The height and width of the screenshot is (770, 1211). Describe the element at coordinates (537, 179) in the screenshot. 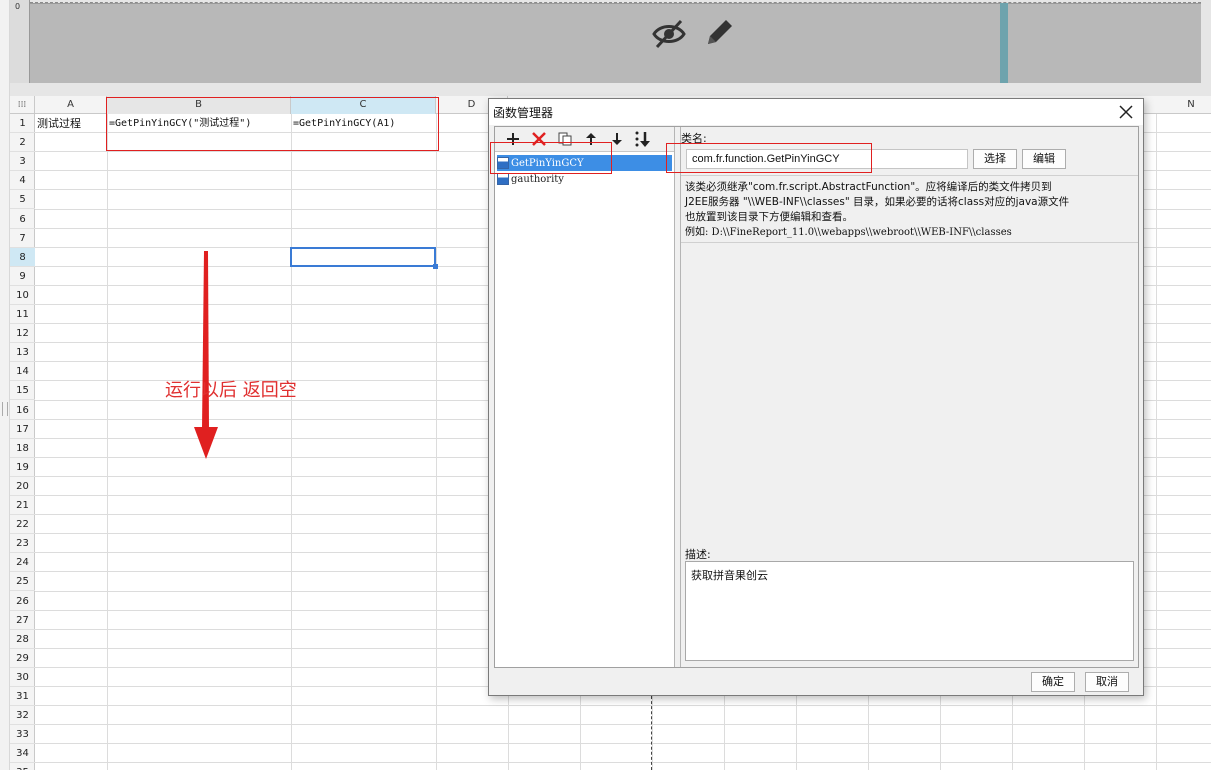

I see `list-item-label: gauthority` at that location.